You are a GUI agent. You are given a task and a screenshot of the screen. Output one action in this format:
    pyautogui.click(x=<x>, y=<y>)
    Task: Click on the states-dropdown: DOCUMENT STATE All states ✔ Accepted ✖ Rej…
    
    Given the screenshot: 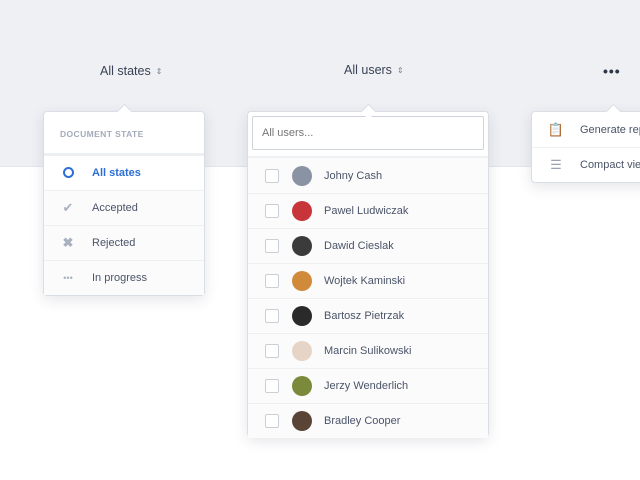 What is the action you would take?
    pyautogui.click(x=124, y=203)
    